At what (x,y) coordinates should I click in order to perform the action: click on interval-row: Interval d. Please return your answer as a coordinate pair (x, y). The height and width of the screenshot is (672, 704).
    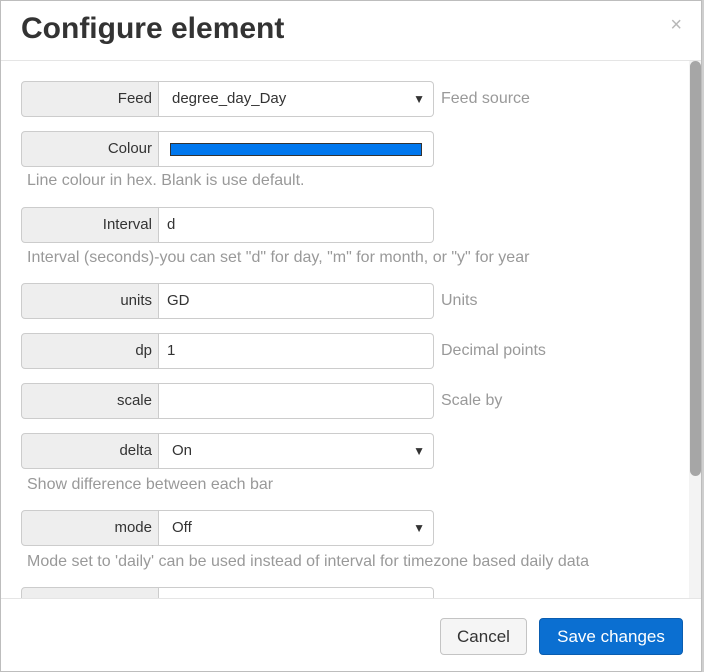
    Looking at the image, I should click on (227, 225).